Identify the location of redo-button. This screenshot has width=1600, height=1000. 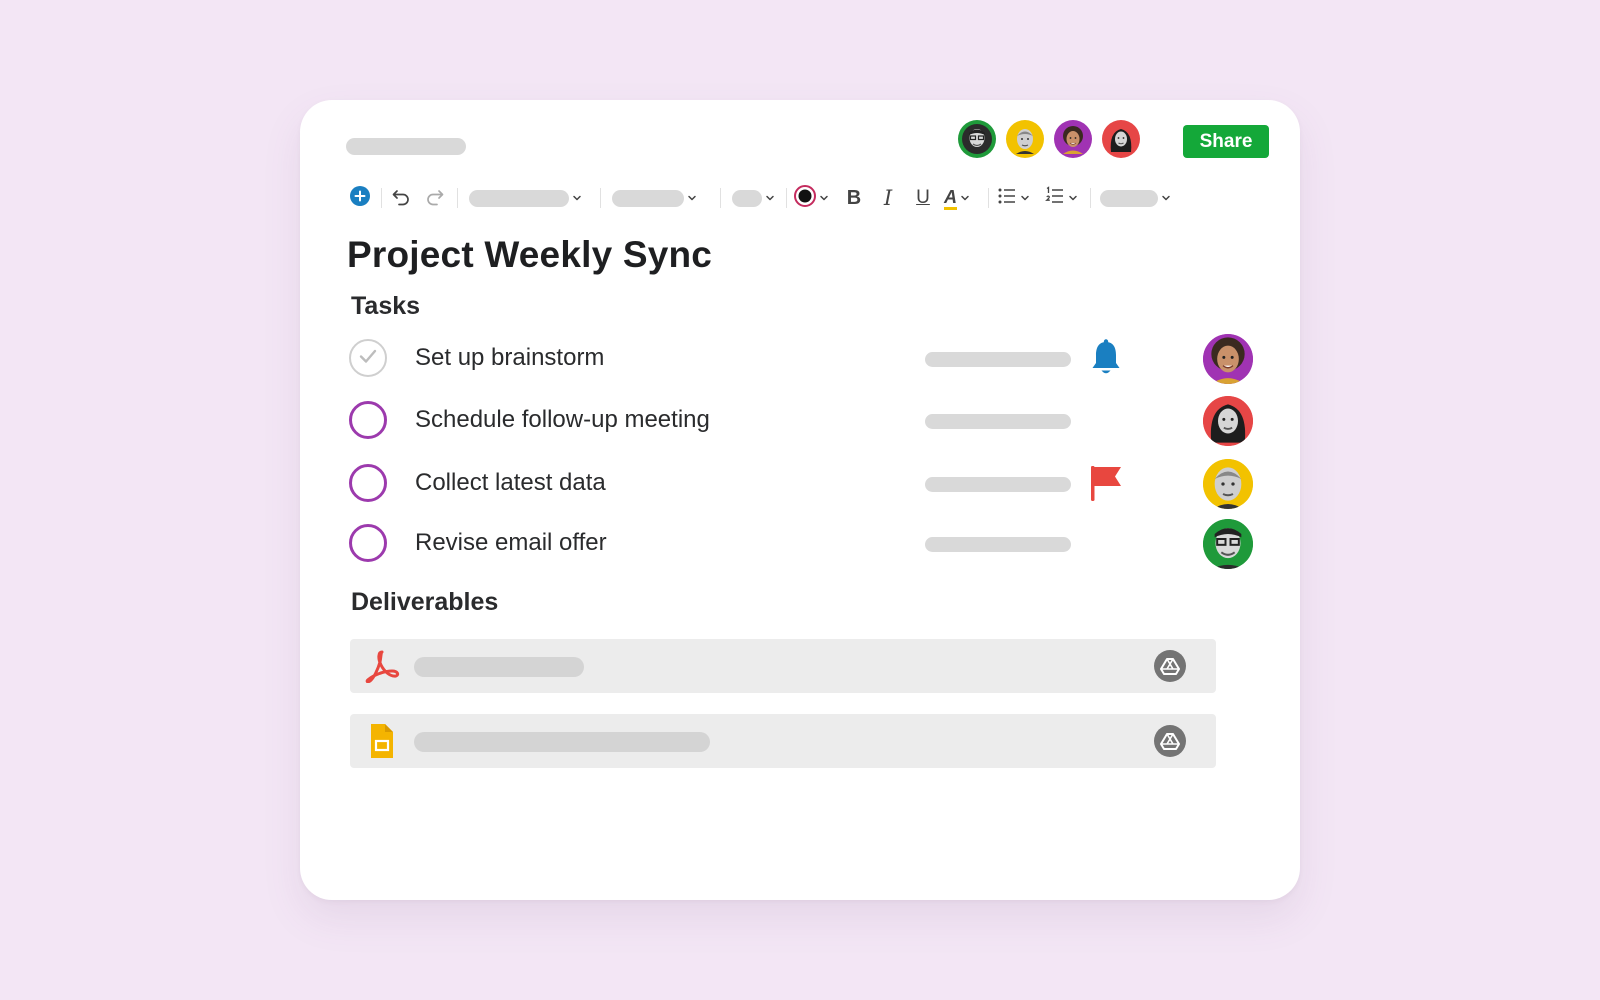
(436, 198).